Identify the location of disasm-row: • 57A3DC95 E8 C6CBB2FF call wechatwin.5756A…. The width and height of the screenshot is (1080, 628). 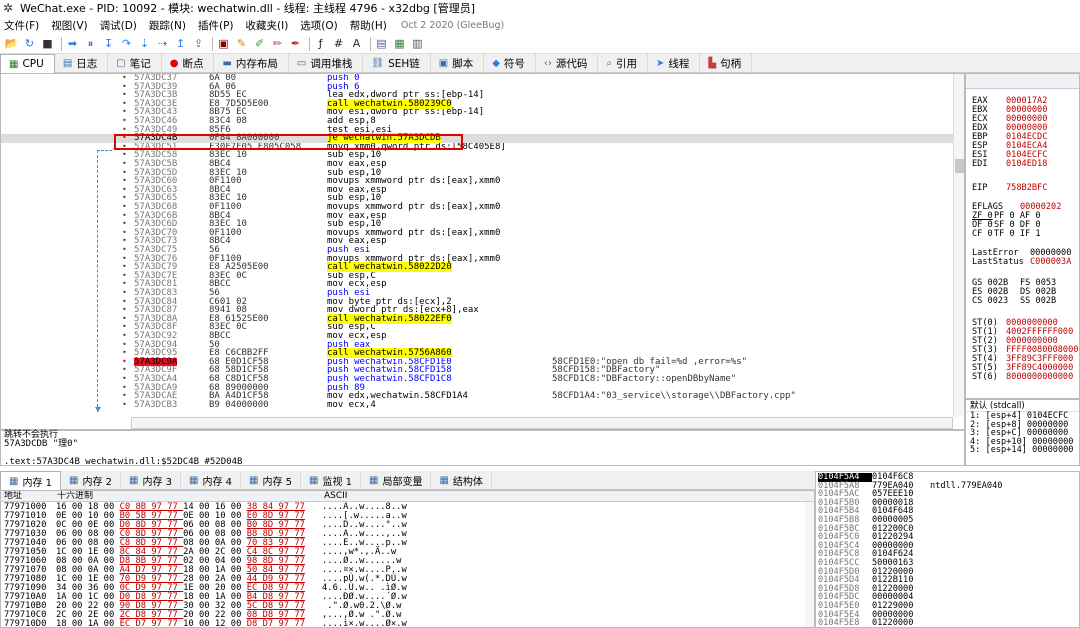
(477, 353).